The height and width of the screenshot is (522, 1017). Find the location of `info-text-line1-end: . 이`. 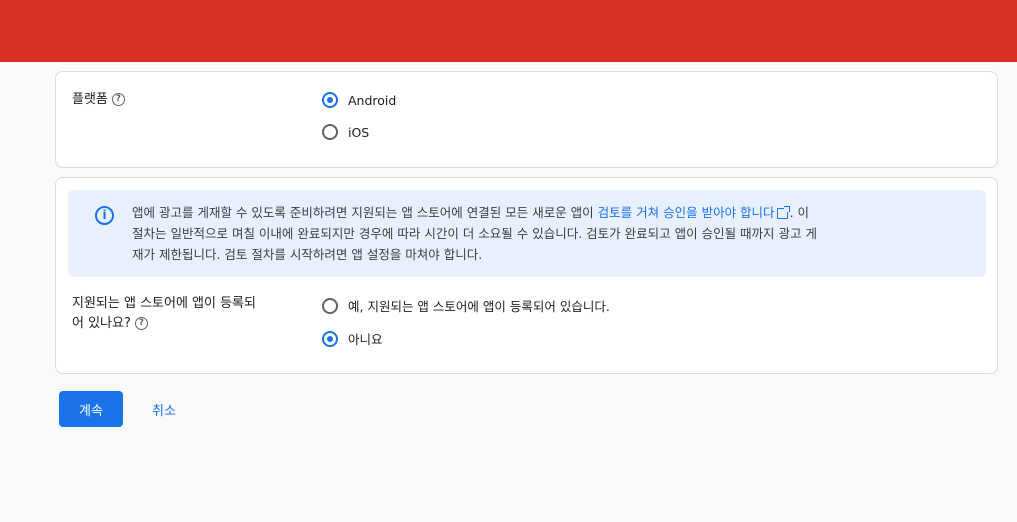

info-text-line1-end: . 이 is located at coordinates (799, 212).